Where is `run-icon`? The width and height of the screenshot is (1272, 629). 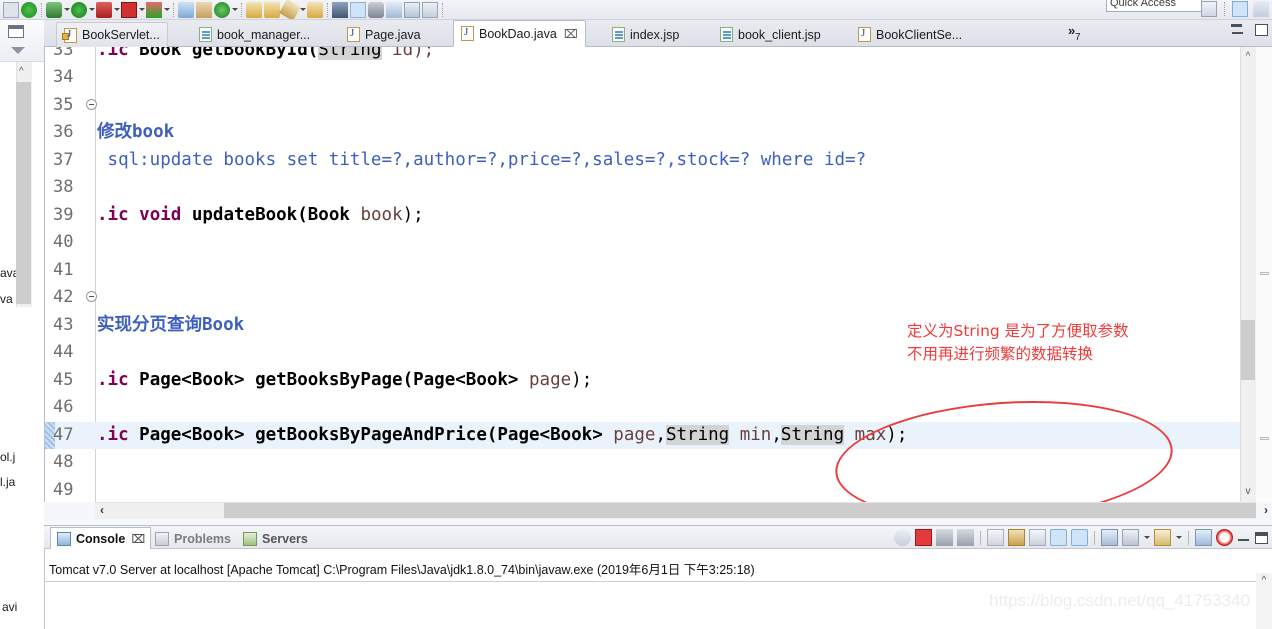
run-icon is located at coordinates (29, 9).